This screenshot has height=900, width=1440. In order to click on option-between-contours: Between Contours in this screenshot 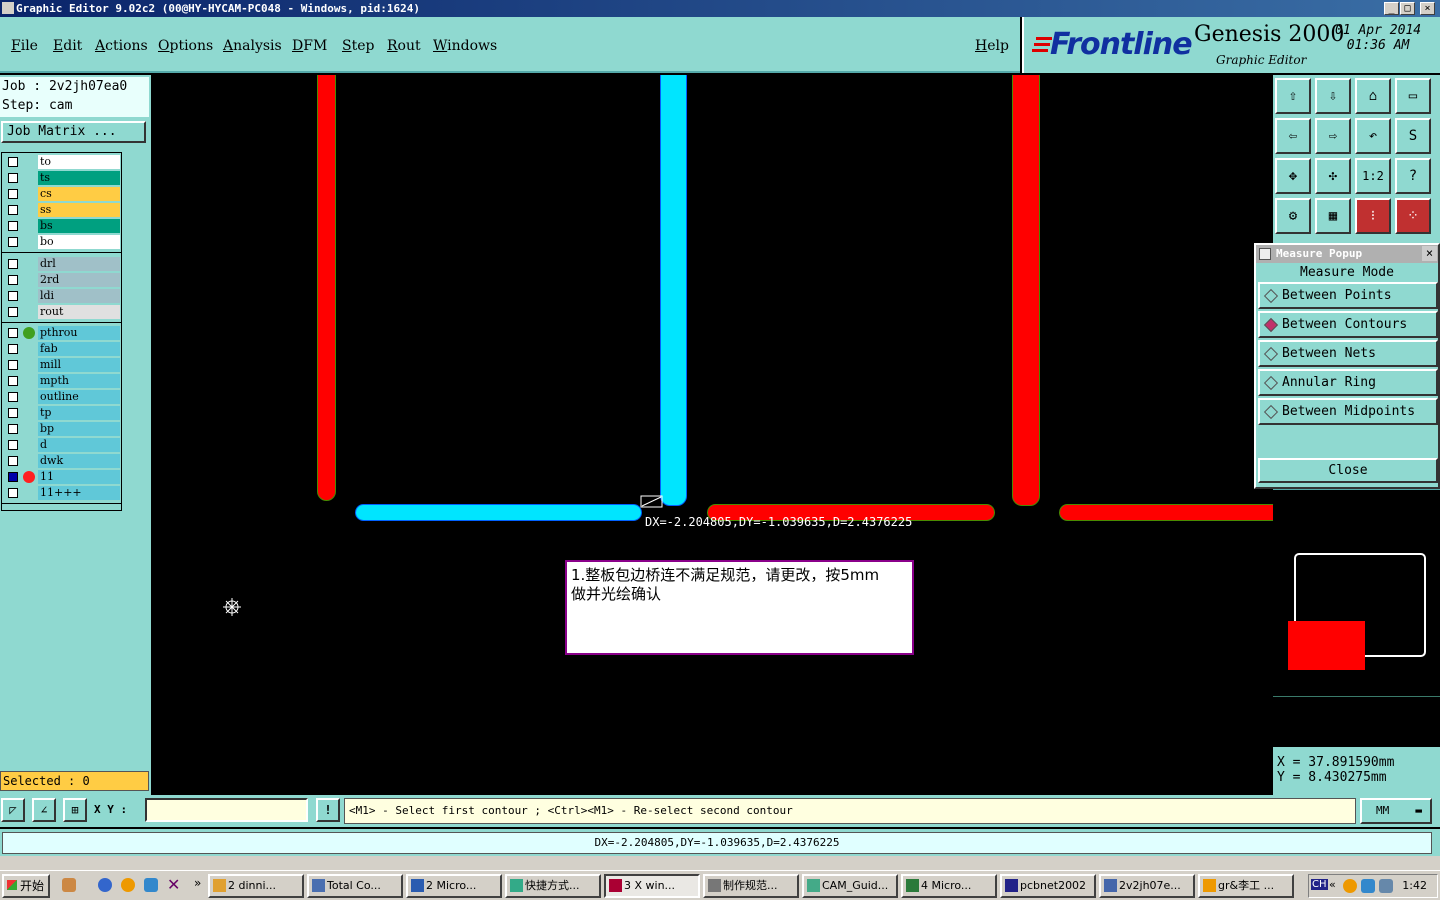, I will do `click(1348, 324)`.